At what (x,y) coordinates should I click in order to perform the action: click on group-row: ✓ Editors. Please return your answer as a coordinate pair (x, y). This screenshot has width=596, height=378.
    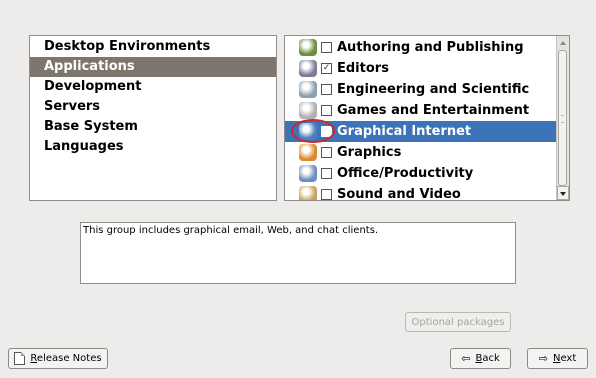
    Looking at the image, I should click on (427, 68).